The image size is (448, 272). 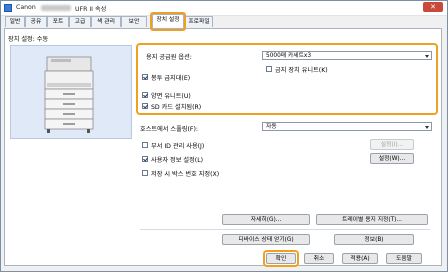 I want to click on inner-output-tray-label: 금지 장치 유니트(K), so click(x=301, y=70).